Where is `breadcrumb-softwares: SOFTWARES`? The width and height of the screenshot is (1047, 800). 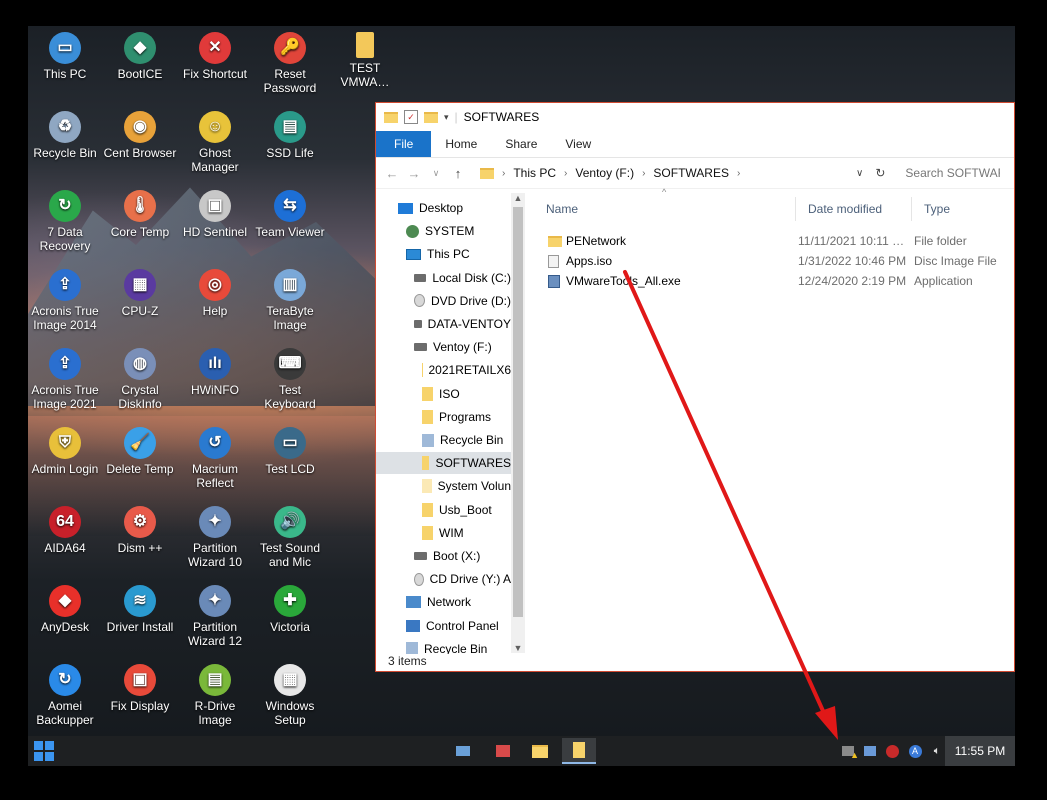 breadcrumb-softwares: SOFTWARES is located at coordinates (691, 173).